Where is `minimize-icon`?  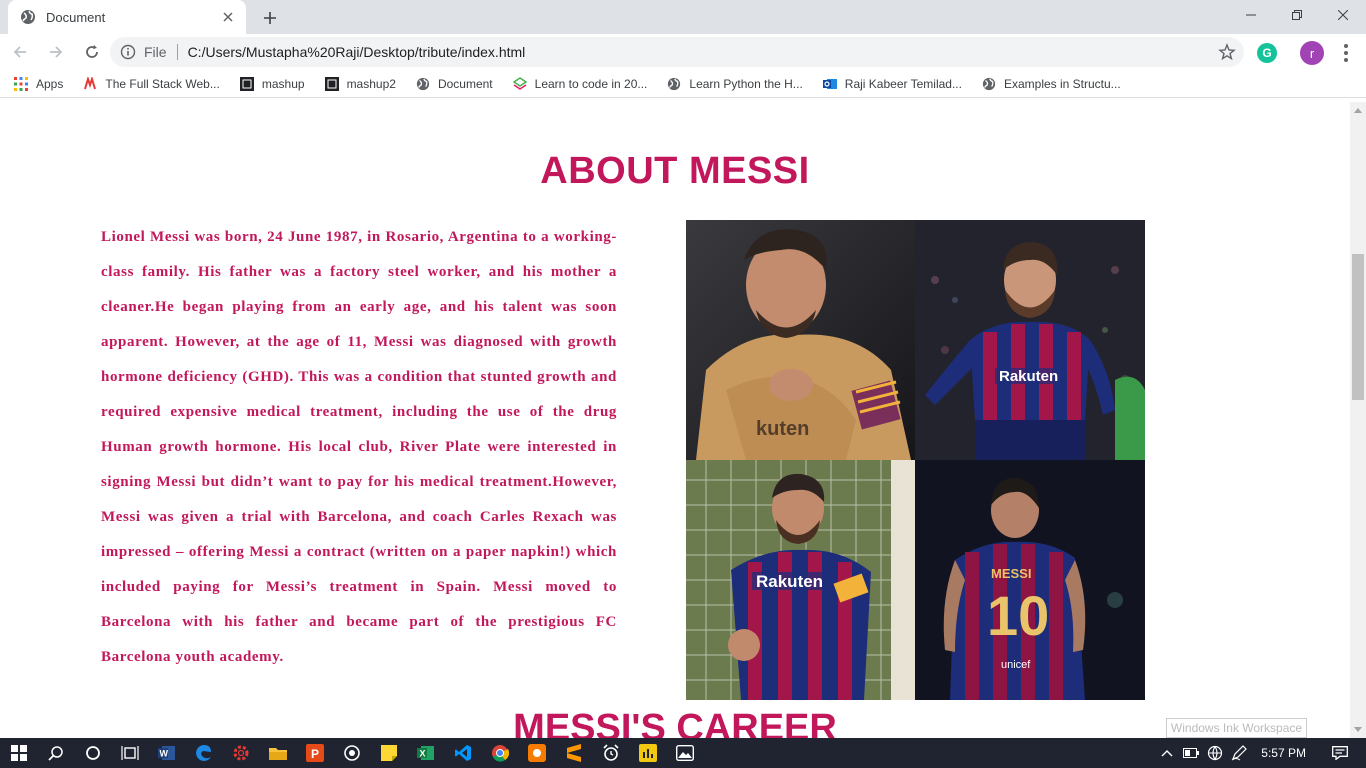
minimize-icon is located at coordinates (1251, 15).